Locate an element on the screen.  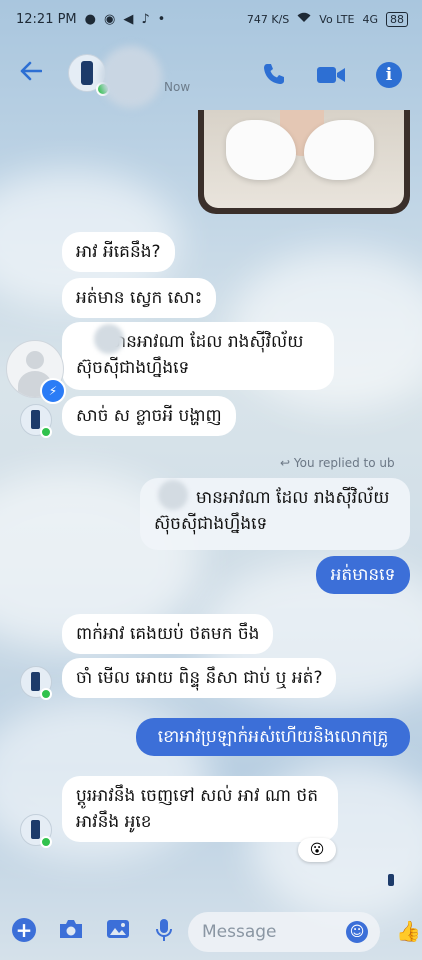
telegram-icon: ◀ is located at coordinates (128, 19).